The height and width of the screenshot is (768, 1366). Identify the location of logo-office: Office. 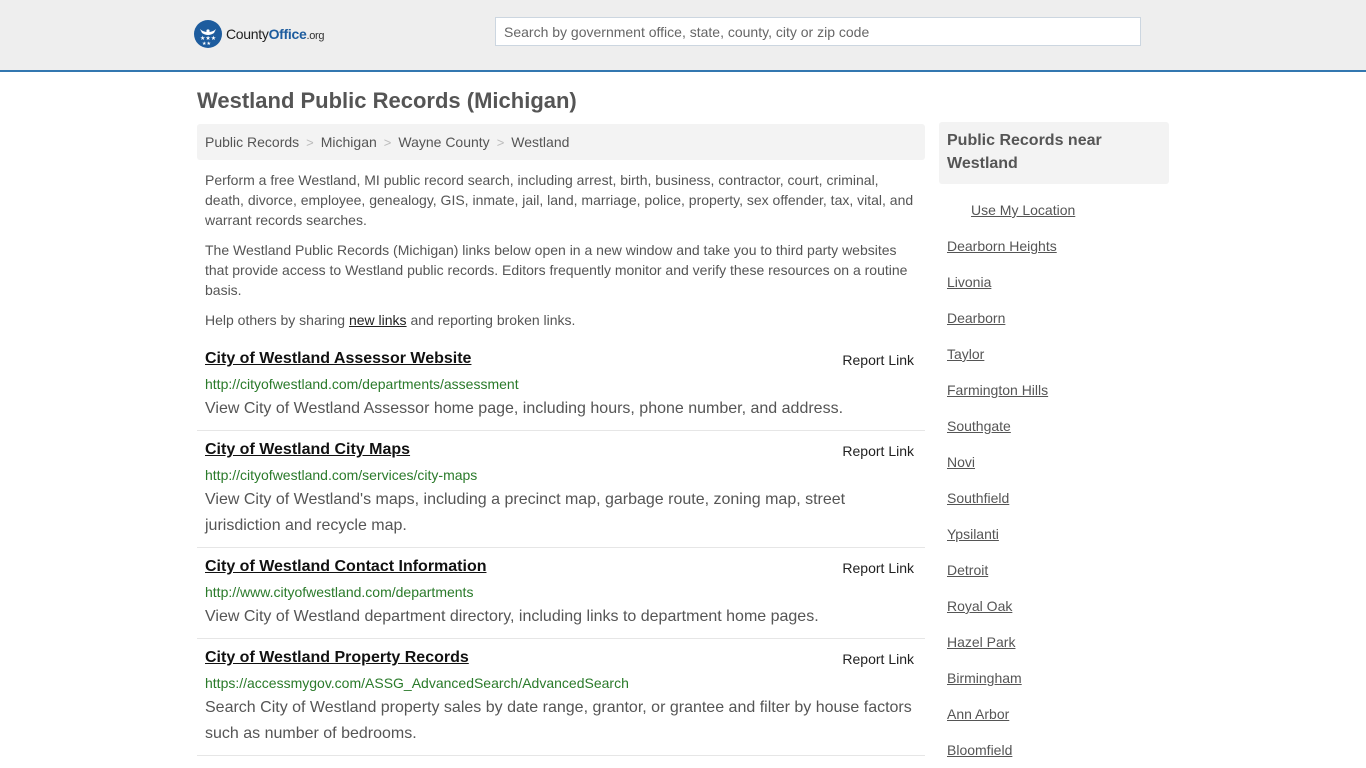
(287, 34).